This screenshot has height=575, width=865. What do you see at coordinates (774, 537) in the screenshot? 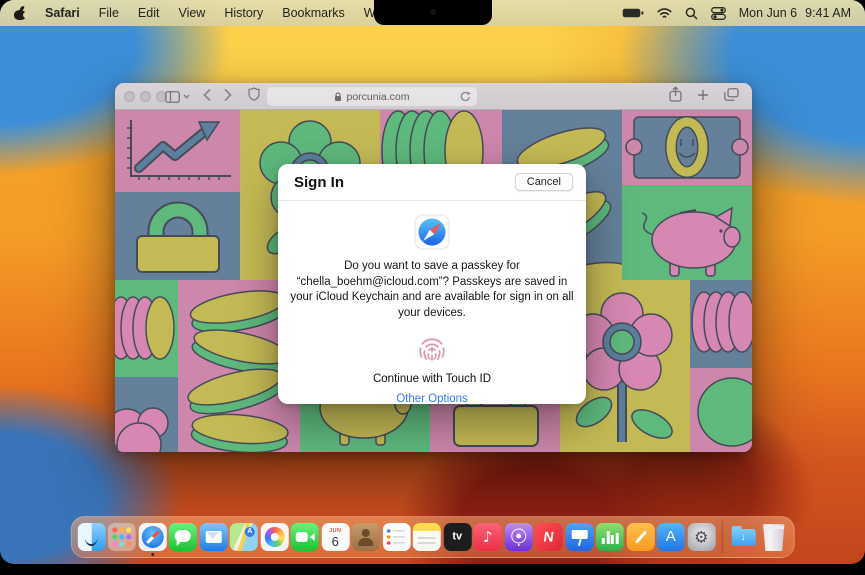
I see `dock-icon-trash` at bounding box center [774, 537].